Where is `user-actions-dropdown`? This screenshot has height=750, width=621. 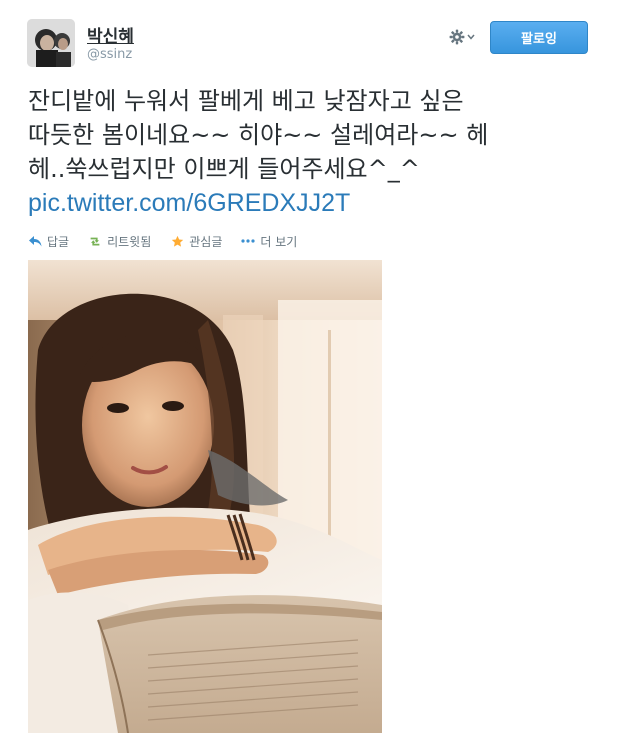 user-actions-dropdown is located at coordinates (466, 37).